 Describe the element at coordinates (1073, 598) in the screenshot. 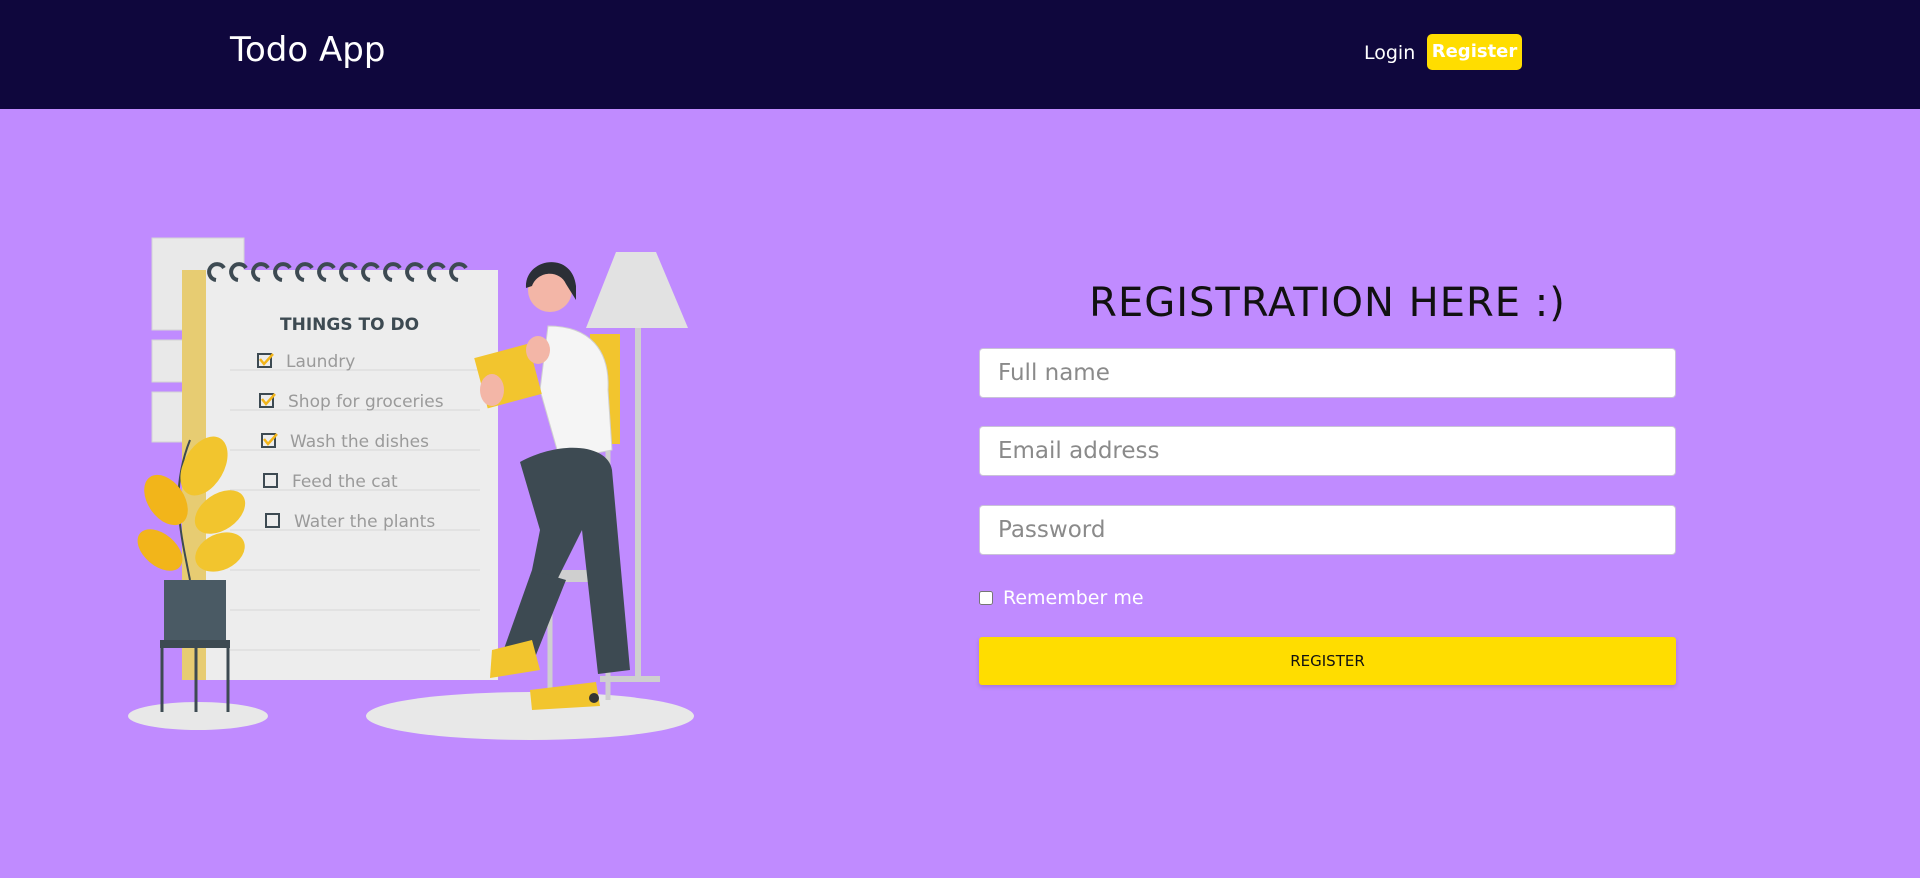

I see `remember-me-label: Remember me` at that location.